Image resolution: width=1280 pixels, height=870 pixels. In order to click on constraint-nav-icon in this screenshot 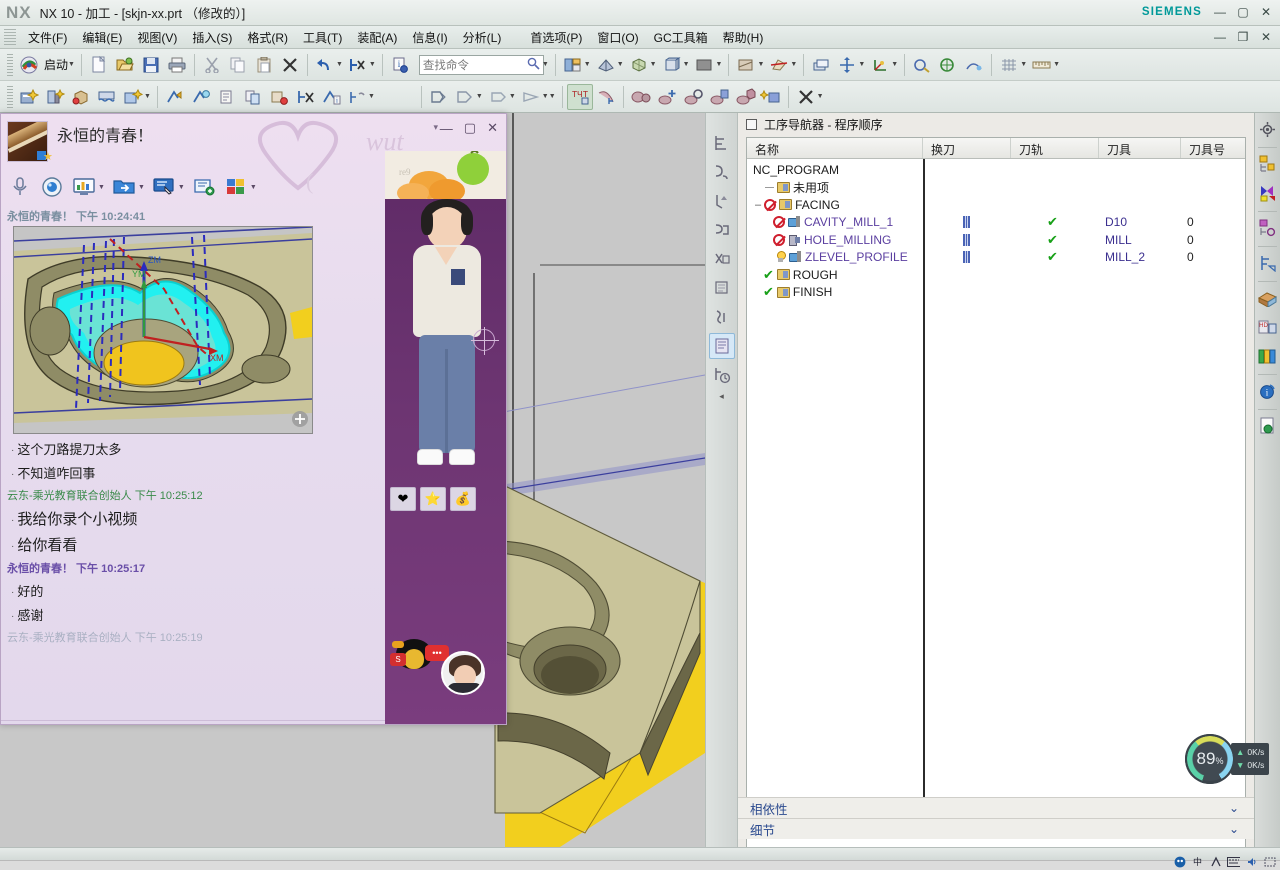, I will do `click(1268, 193)`.